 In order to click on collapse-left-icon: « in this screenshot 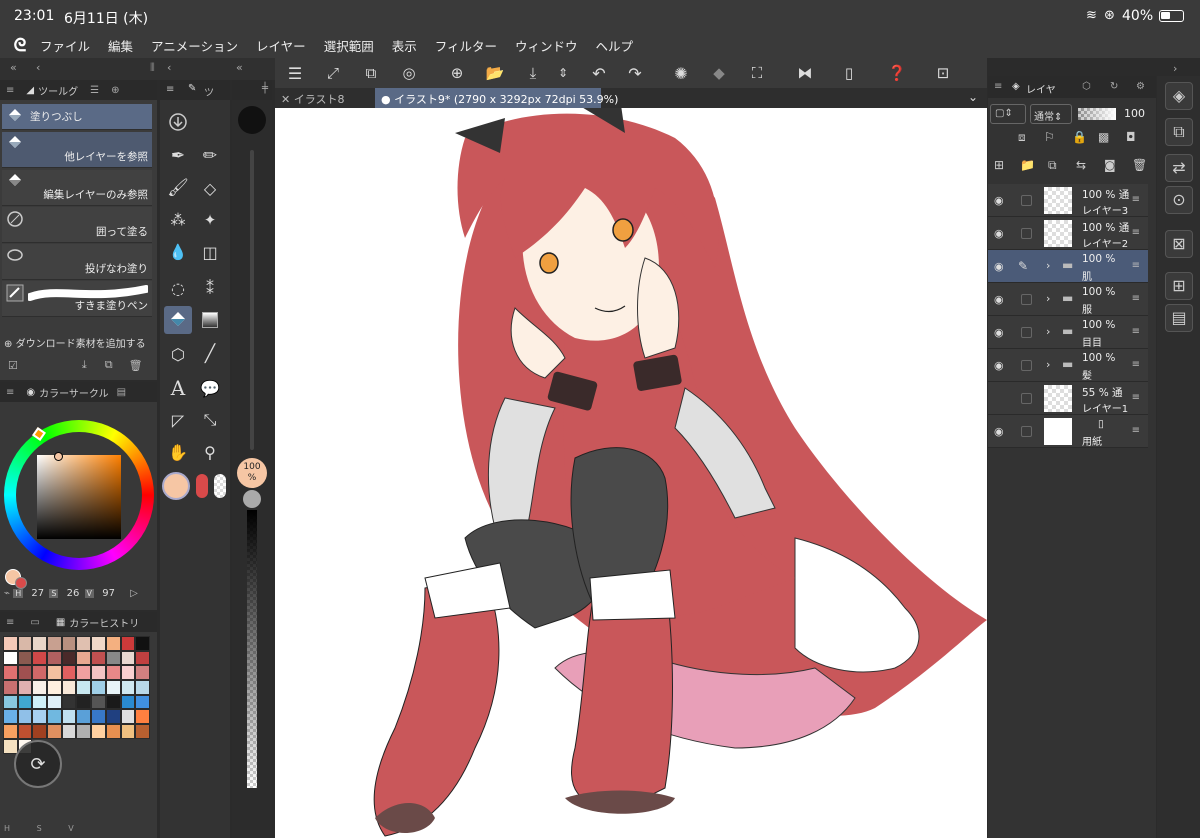, I will do `click(13, 67)`.